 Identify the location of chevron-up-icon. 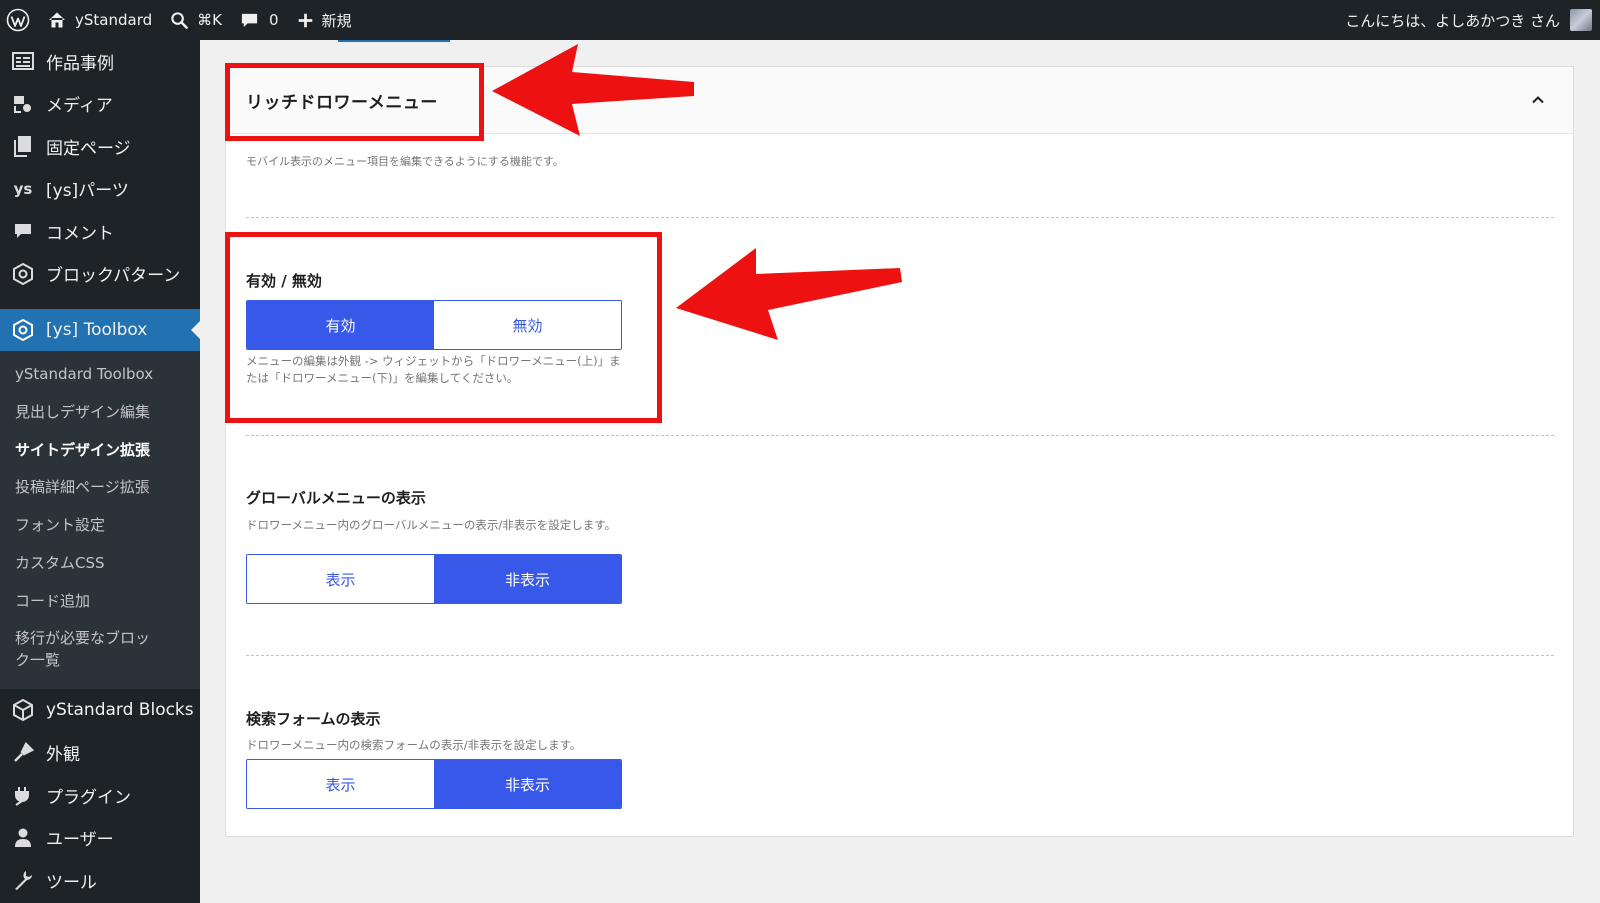
(1538, 100).